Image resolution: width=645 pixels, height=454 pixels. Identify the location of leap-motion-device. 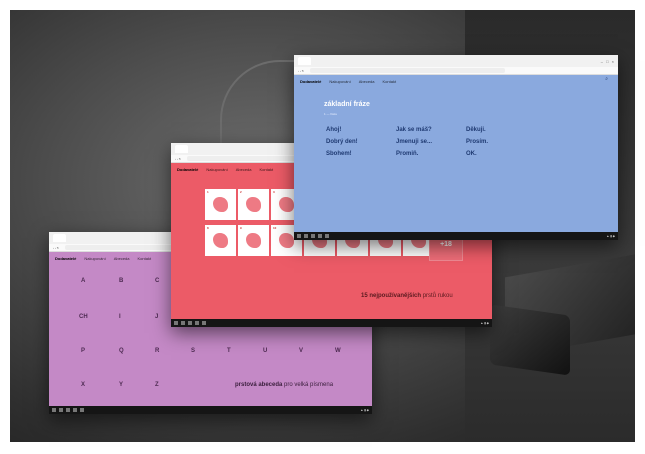
(530, 340).